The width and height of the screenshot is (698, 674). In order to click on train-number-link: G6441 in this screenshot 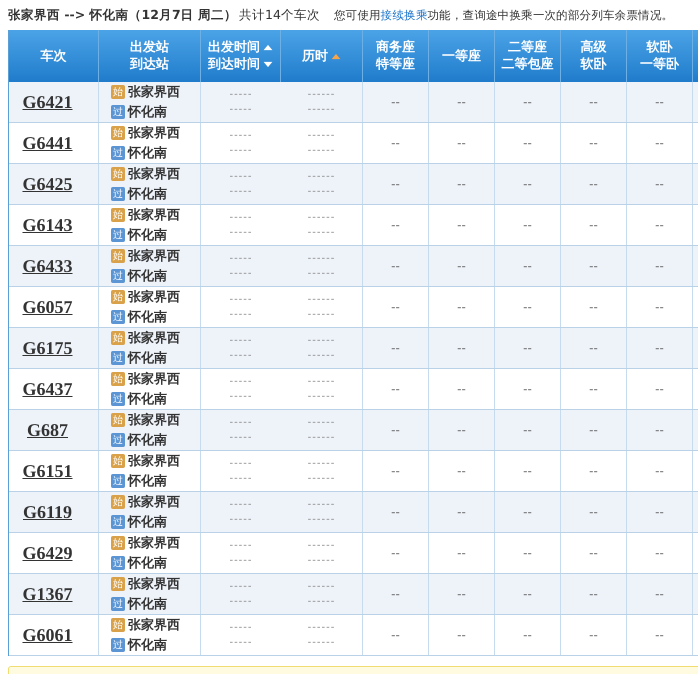, I will do `click(53, 143)`.